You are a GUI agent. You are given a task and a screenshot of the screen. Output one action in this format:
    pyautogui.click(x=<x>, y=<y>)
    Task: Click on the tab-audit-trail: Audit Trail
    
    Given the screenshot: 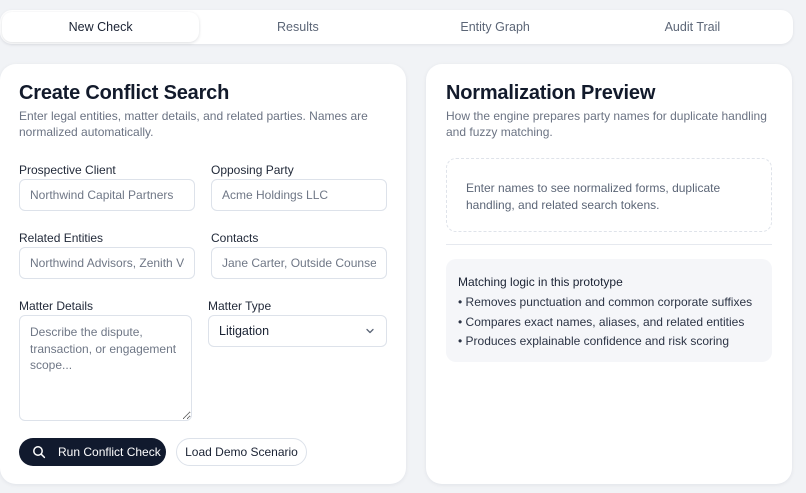 What is the action you would take?
    pyautogui.click(x=692, y=27)
    